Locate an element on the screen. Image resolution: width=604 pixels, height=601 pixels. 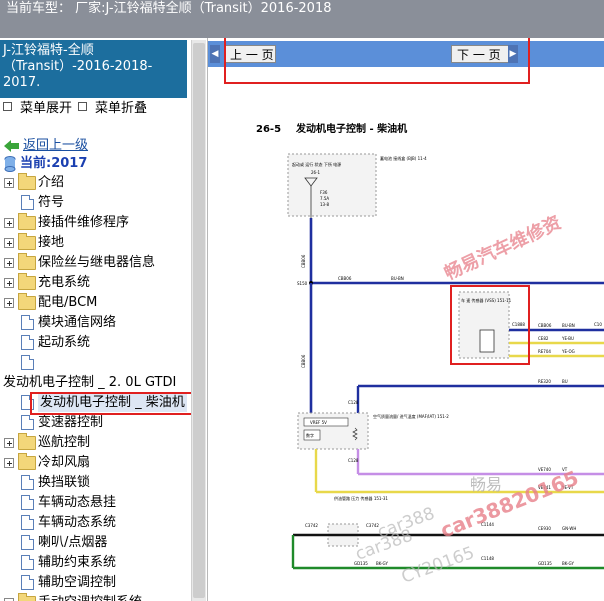
tree-item: 冷却风扇 is located at coordinates (95, 462).